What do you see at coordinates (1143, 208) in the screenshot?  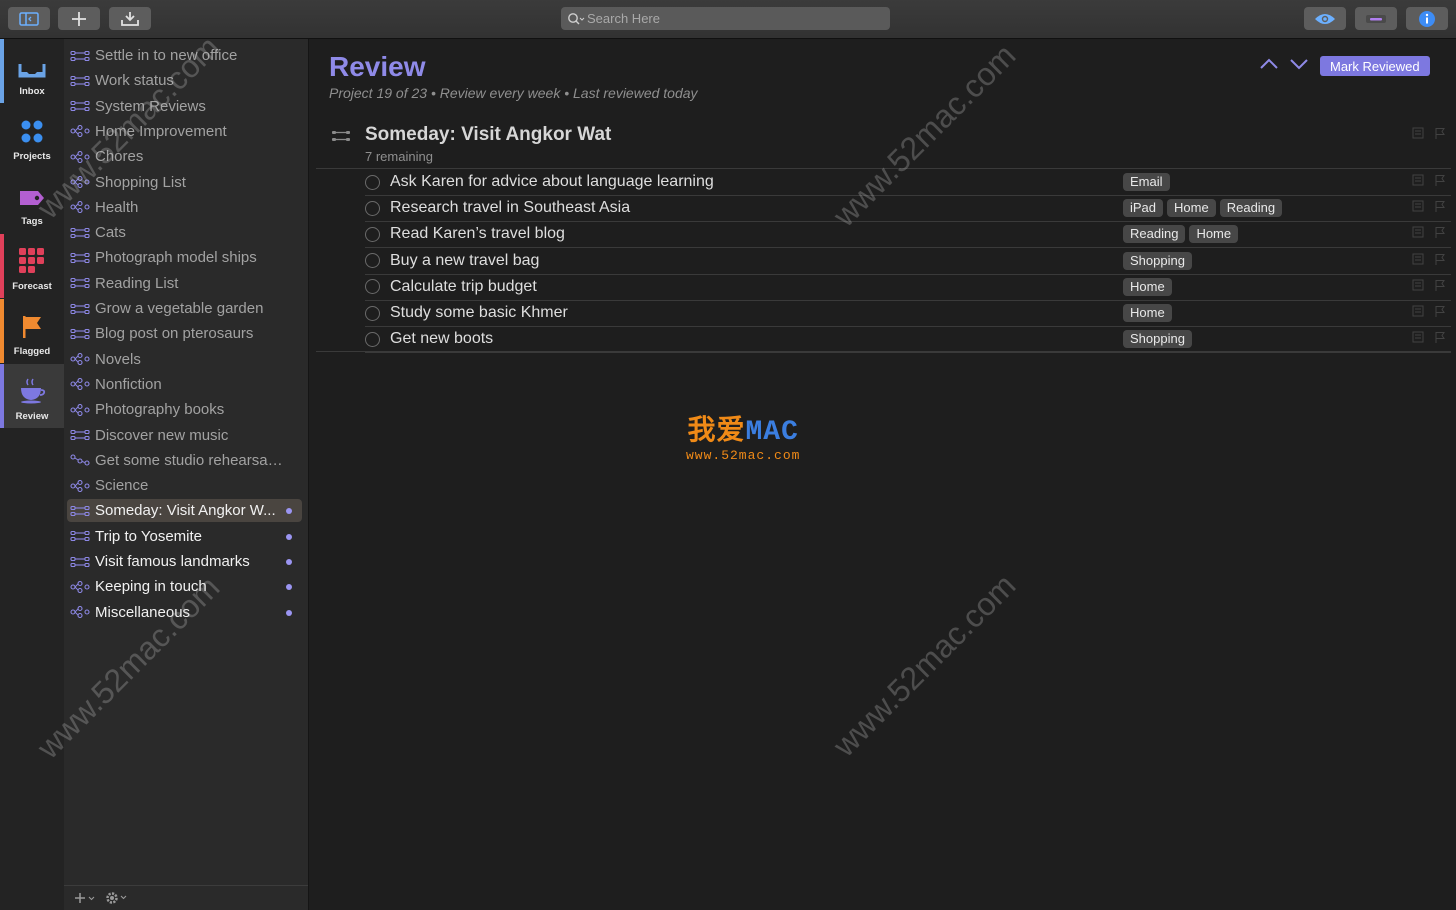 I see `tag-chip: iPad` at bounding box center [1143, 208].